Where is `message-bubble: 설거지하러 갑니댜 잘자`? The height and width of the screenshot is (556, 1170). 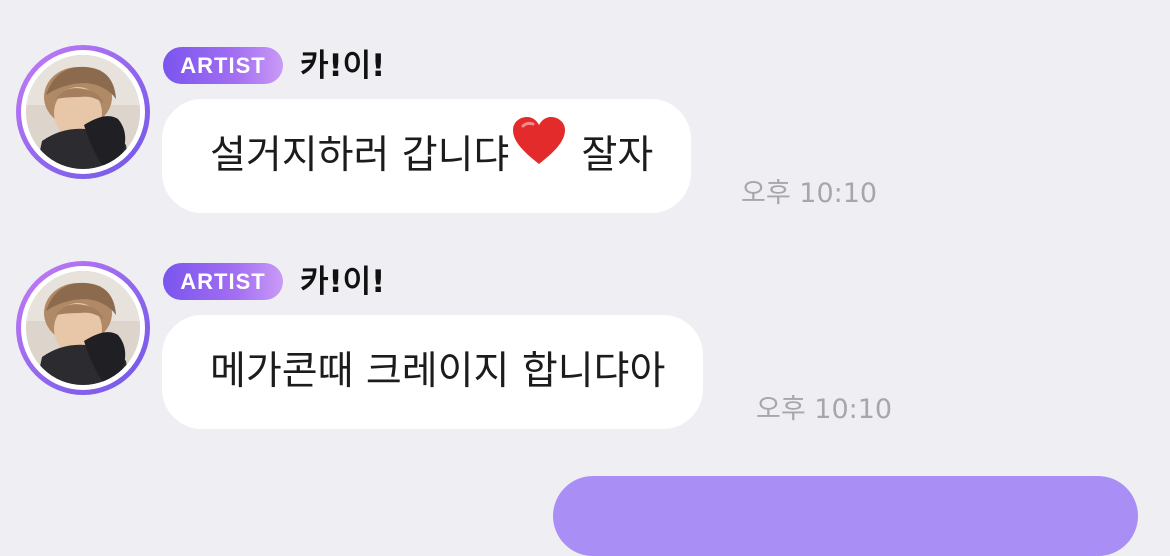 message-bubble: 설거지하러 갑니댜 잘자 is located at coordinates (427, 155).